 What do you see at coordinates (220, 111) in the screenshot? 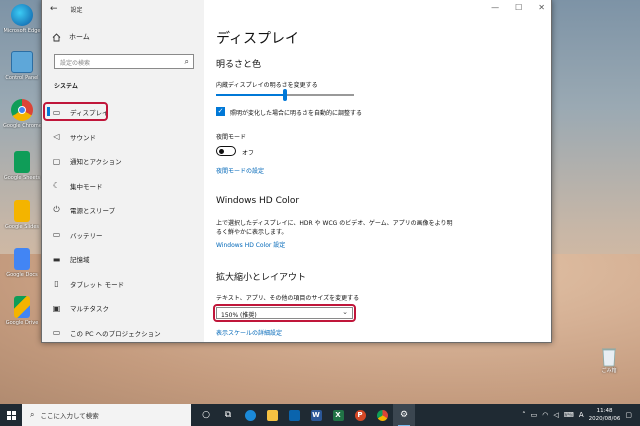
I see `auto-brightness-checkbox: ✓` at bounding box center [220, 111].